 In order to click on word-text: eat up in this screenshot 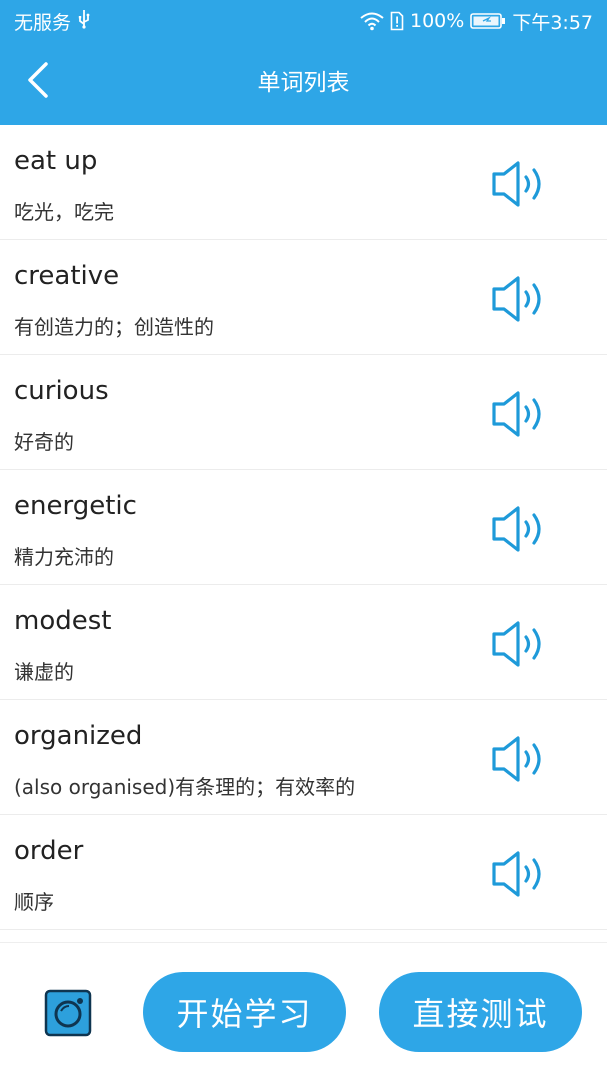, I will do `click(56, 161)`.